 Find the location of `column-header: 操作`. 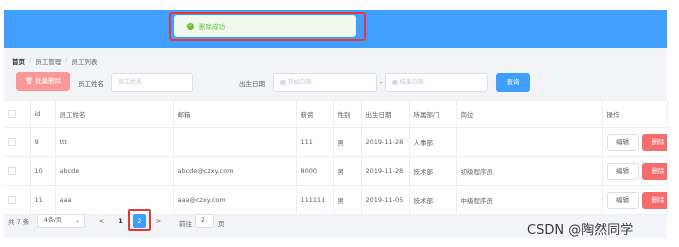

column-header: 操作 is located at coordinates (635, 114).